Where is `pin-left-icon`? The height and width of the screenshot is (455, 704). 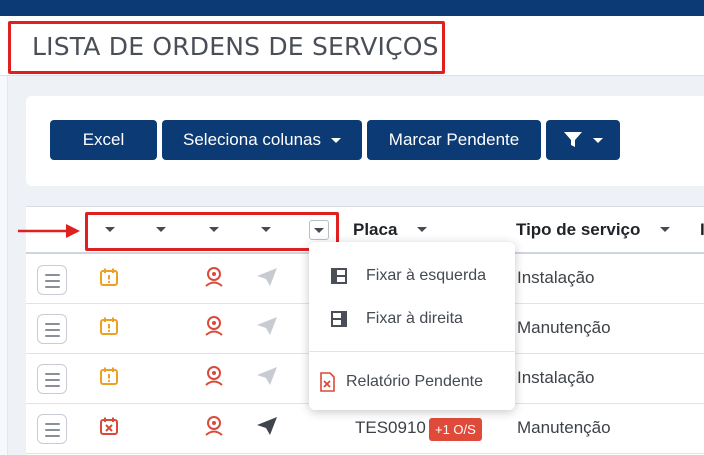
pin-left-icon is located at coordinates (339, 276).